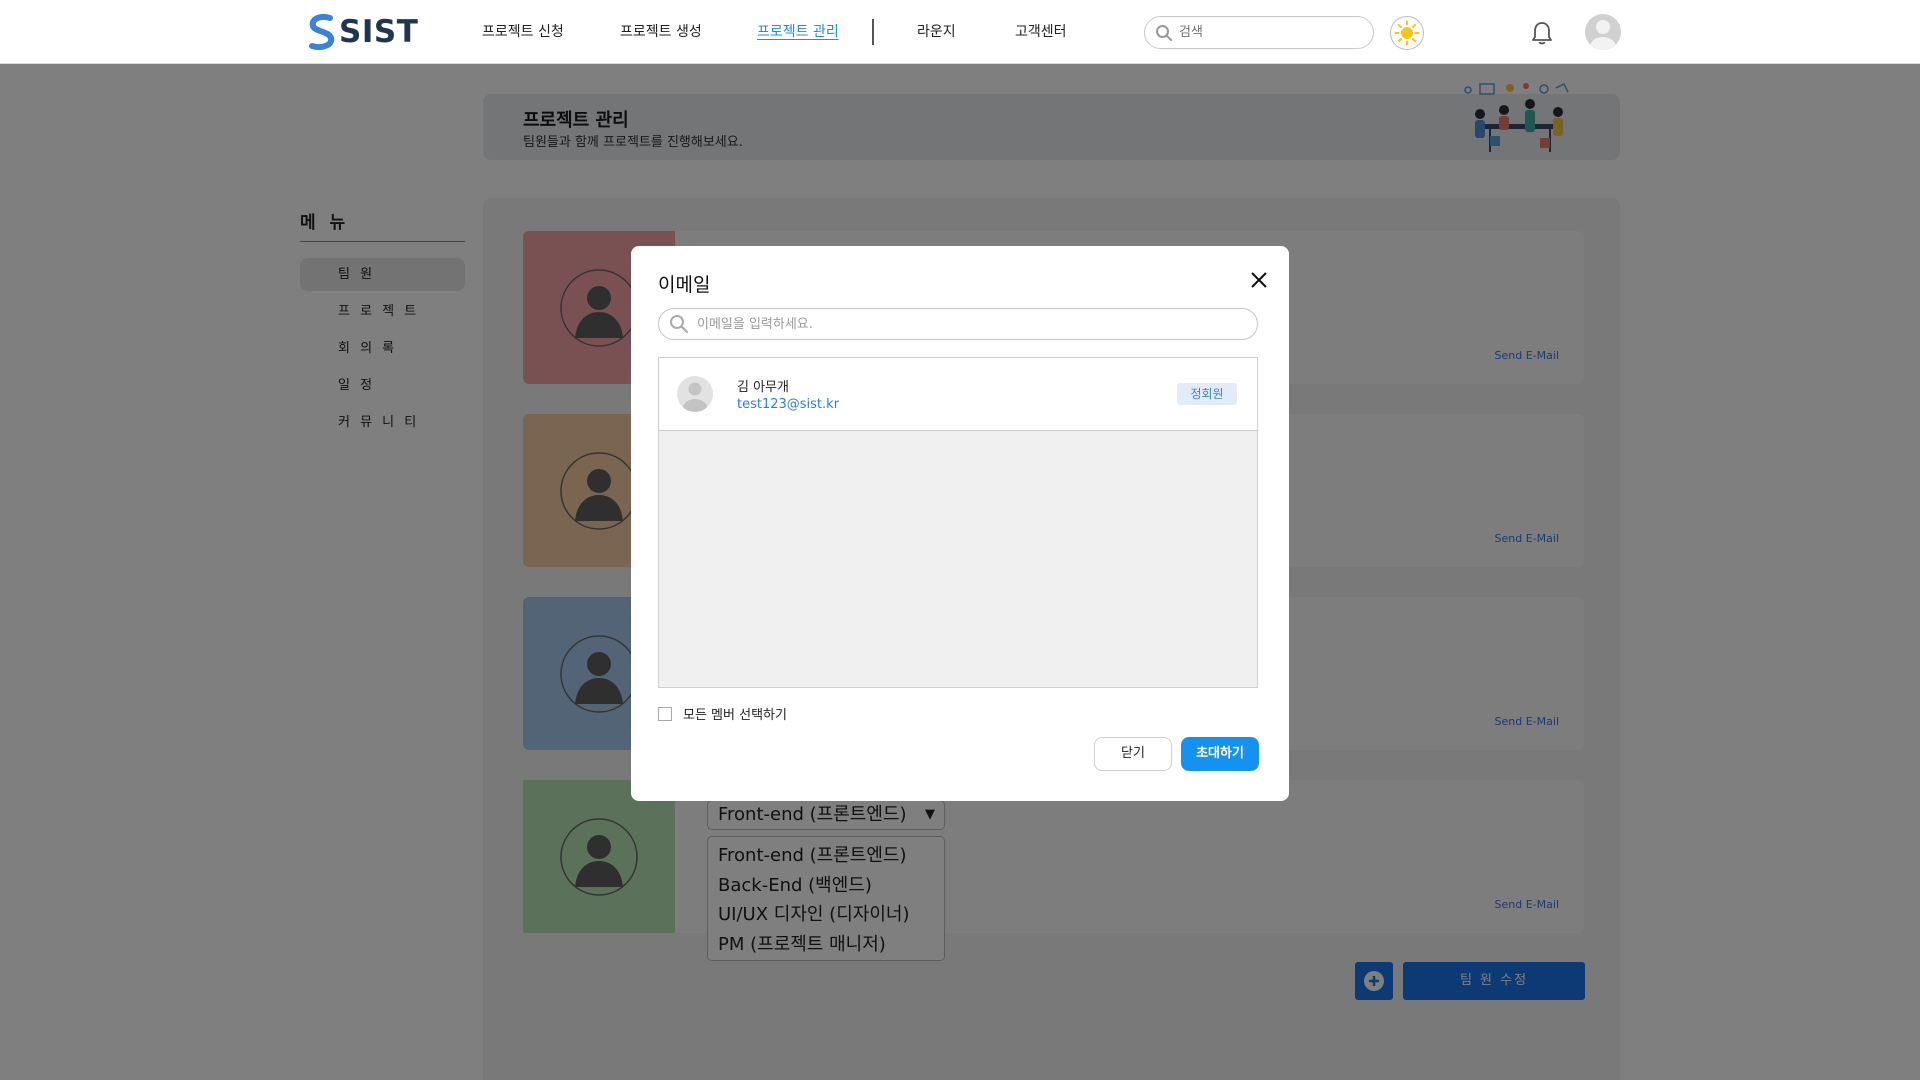 This screenshot has height=1080, width=1920. What do you see at coordinates (788, 404) in the screenshot?
I see `result-email: test123@sist.kr` at bounding box center [788, 404].